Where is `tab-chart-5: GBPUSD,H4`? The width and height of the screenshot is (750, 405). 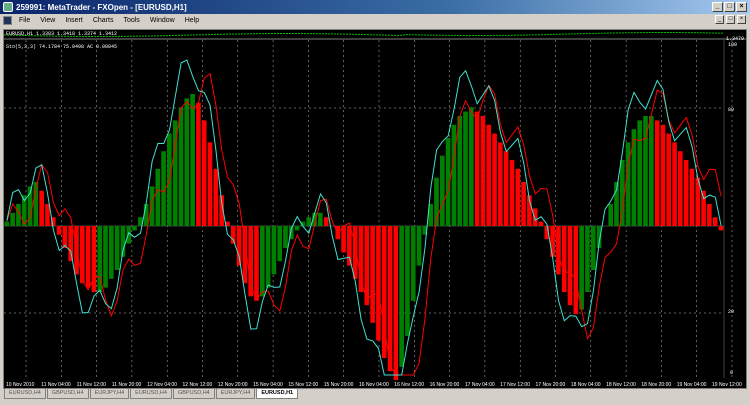 tab-chart-5: GBPUSD,H4 is located at coordinates (193, 394).